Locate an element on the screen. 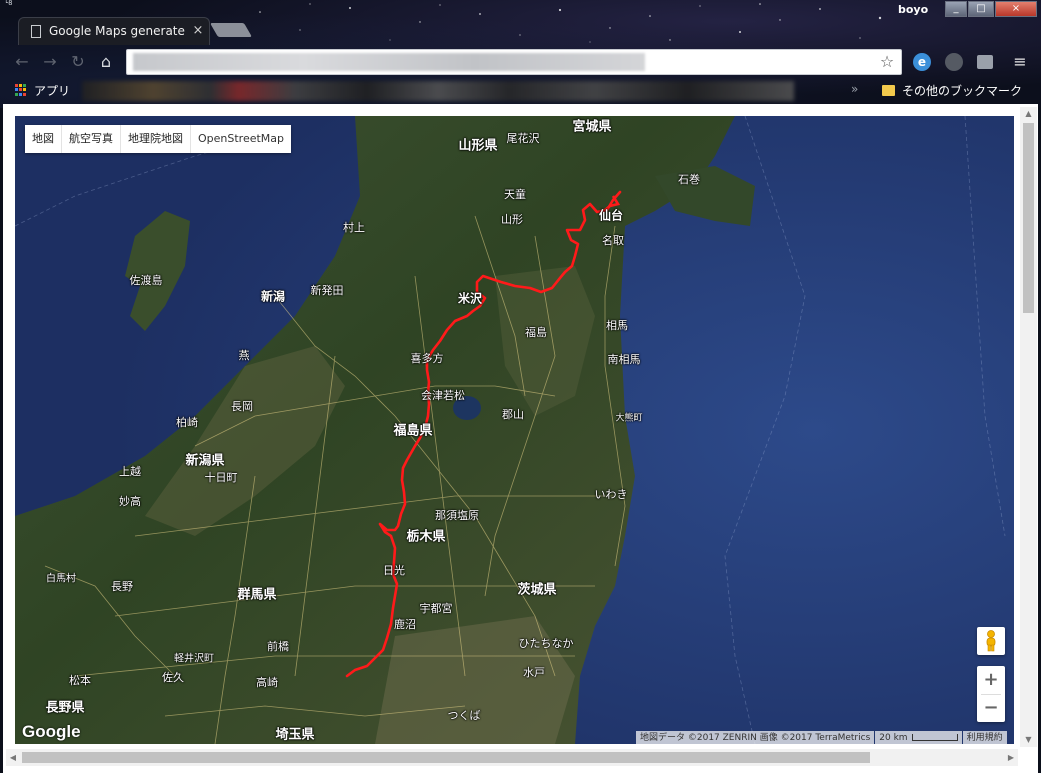 The width and height of the screenshot is (1041, 773). vertical-scroll-thumb is located at coordinates (1028, 218).